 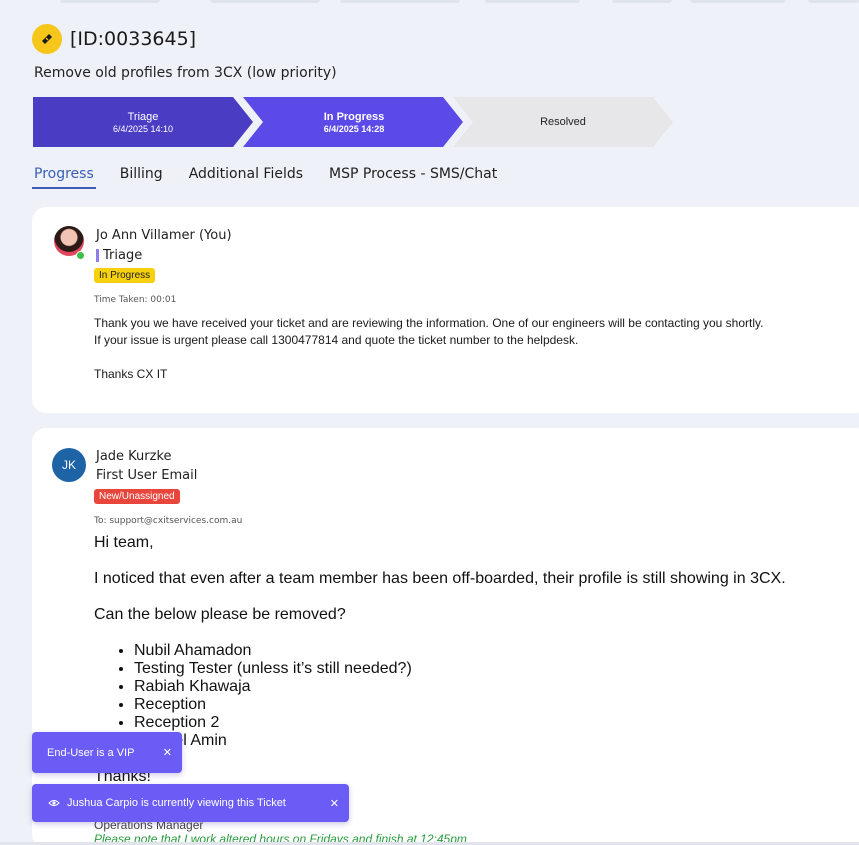 I want to click on list-item: Wakeel Amin, so click(x=460, y=741).